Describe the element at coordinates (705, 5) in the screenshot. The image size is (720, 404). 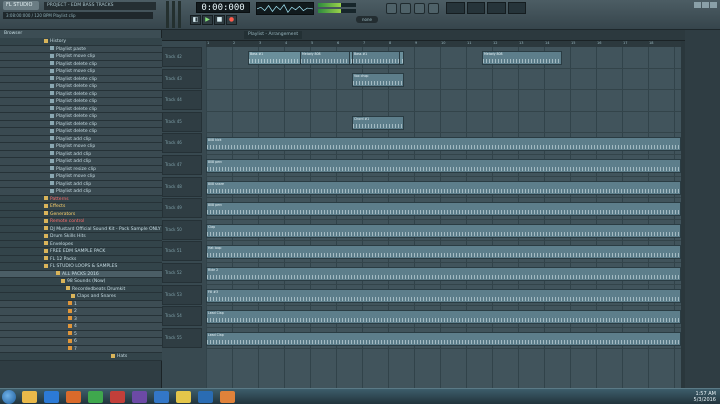
I see `maximize-icon` at that location.